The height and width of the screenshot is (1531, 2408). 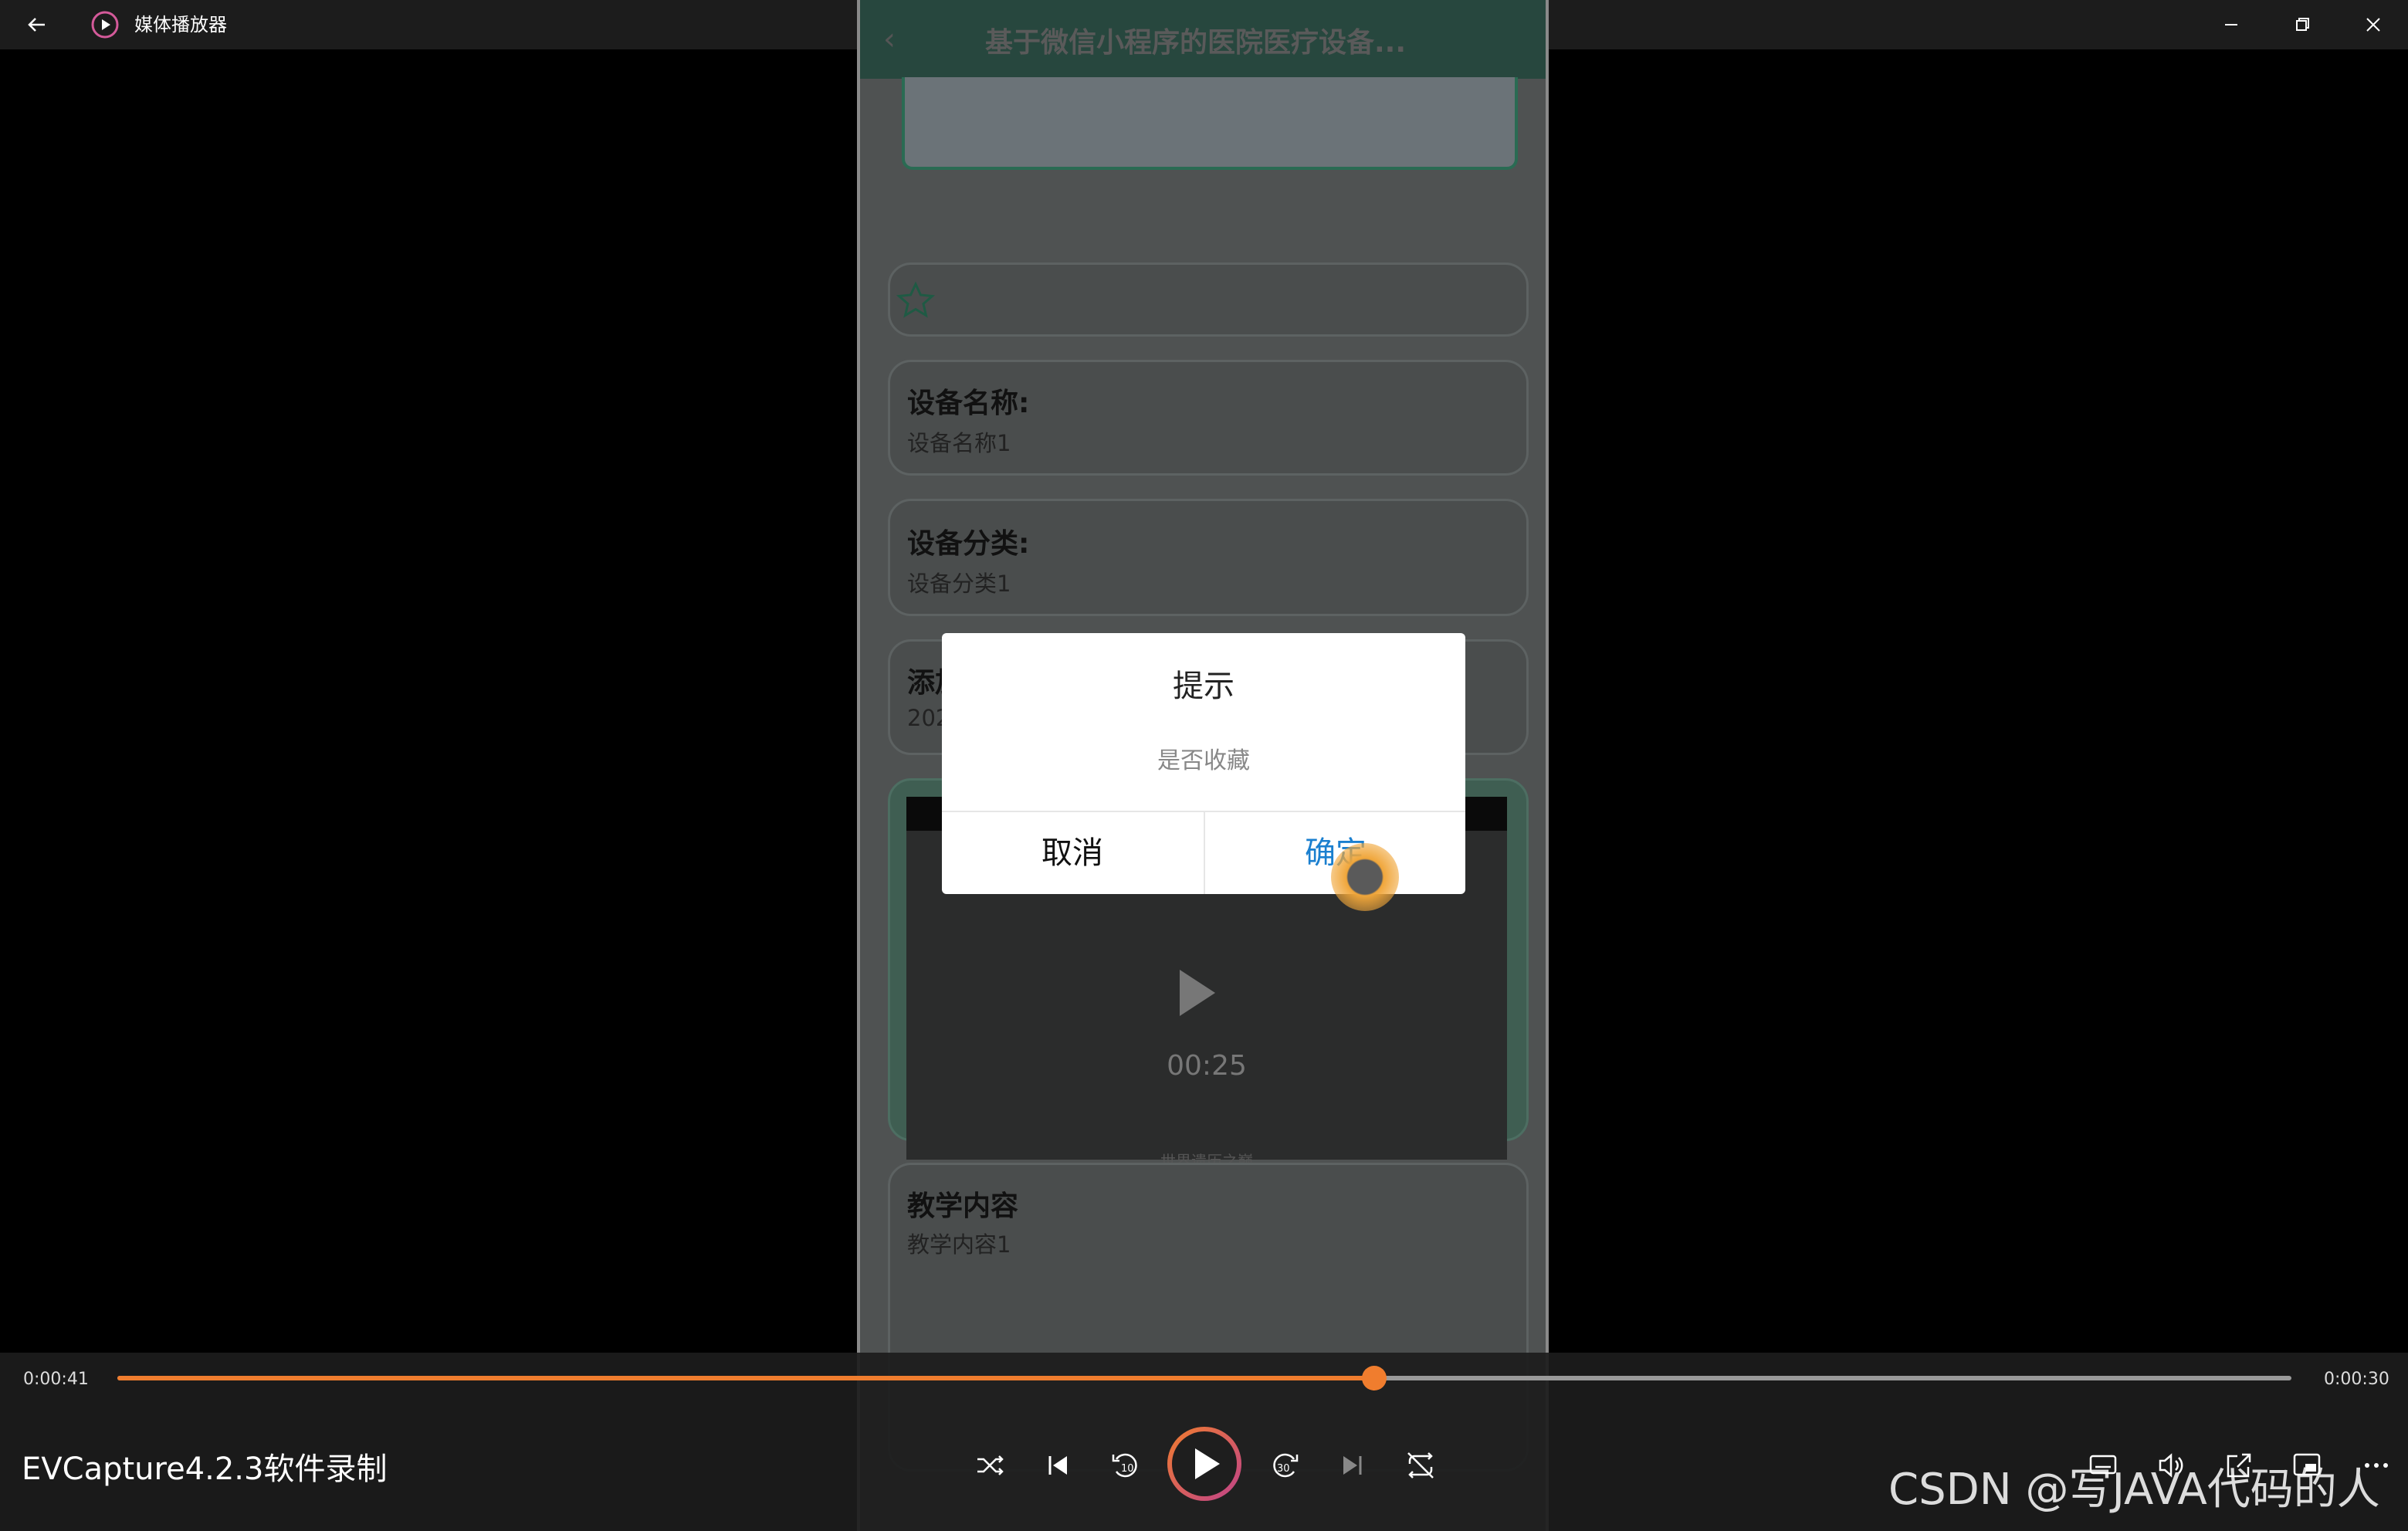 I want to click on csdn-watermark: CSDN @写JAVA代码的人, so click(x=2134, y=1490).